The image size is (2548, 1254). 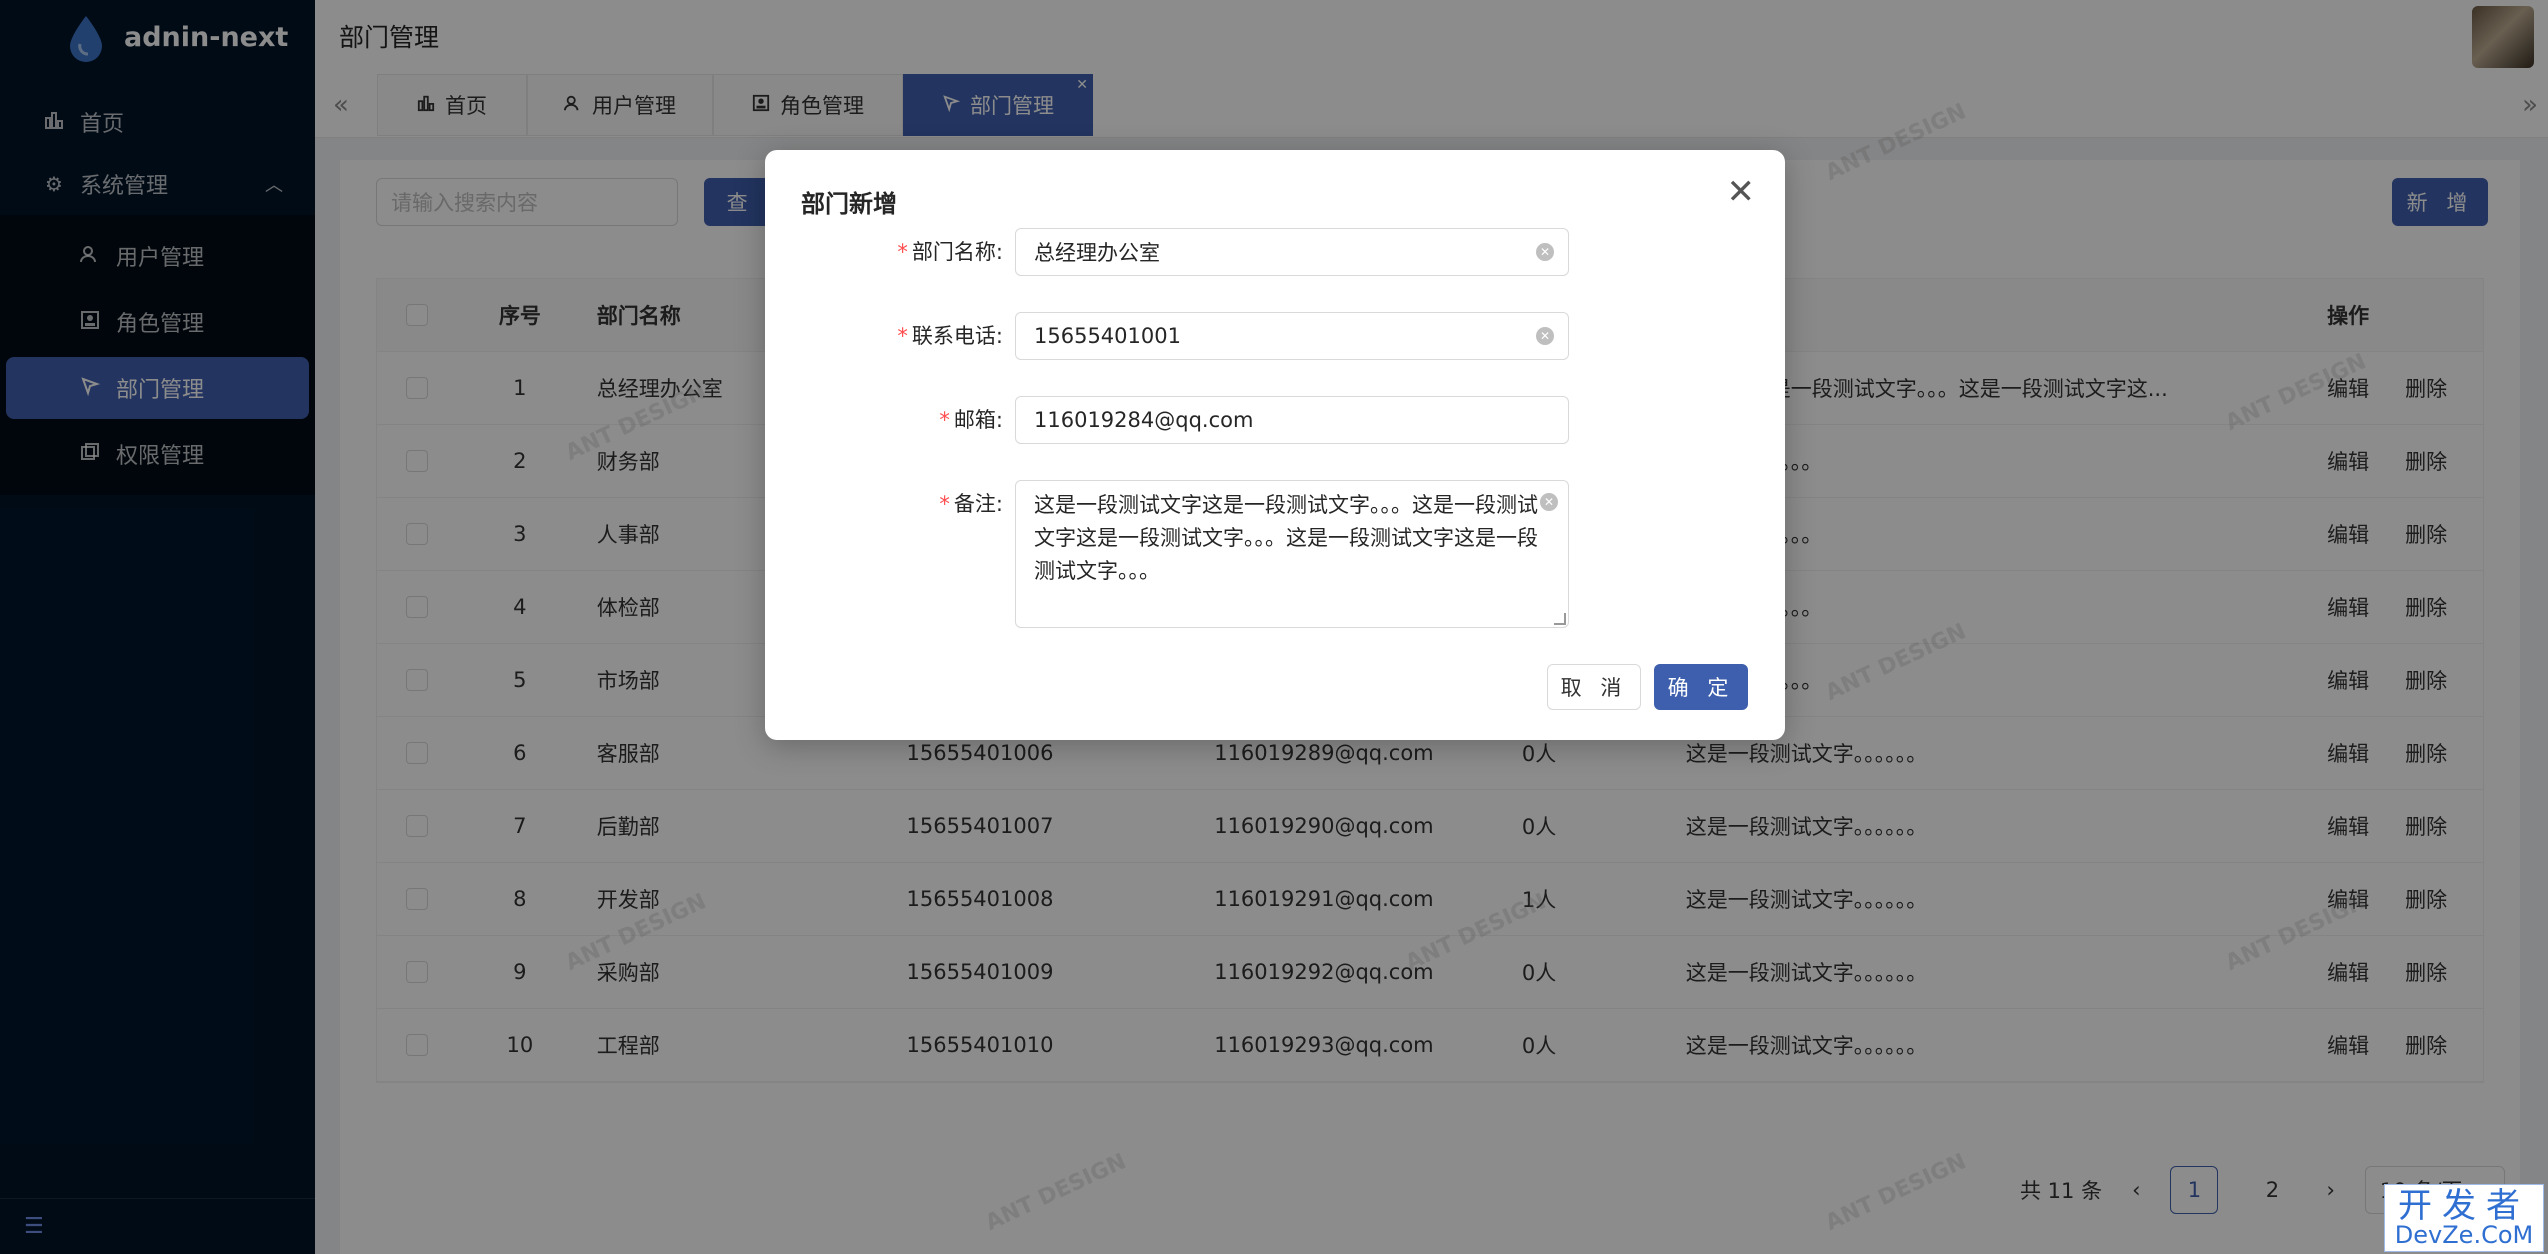 What do you see at coordinates (1144, 420) in the screenshot?
I see `email-value: 116019284@qq.com` at bounding box center [1144, 420].